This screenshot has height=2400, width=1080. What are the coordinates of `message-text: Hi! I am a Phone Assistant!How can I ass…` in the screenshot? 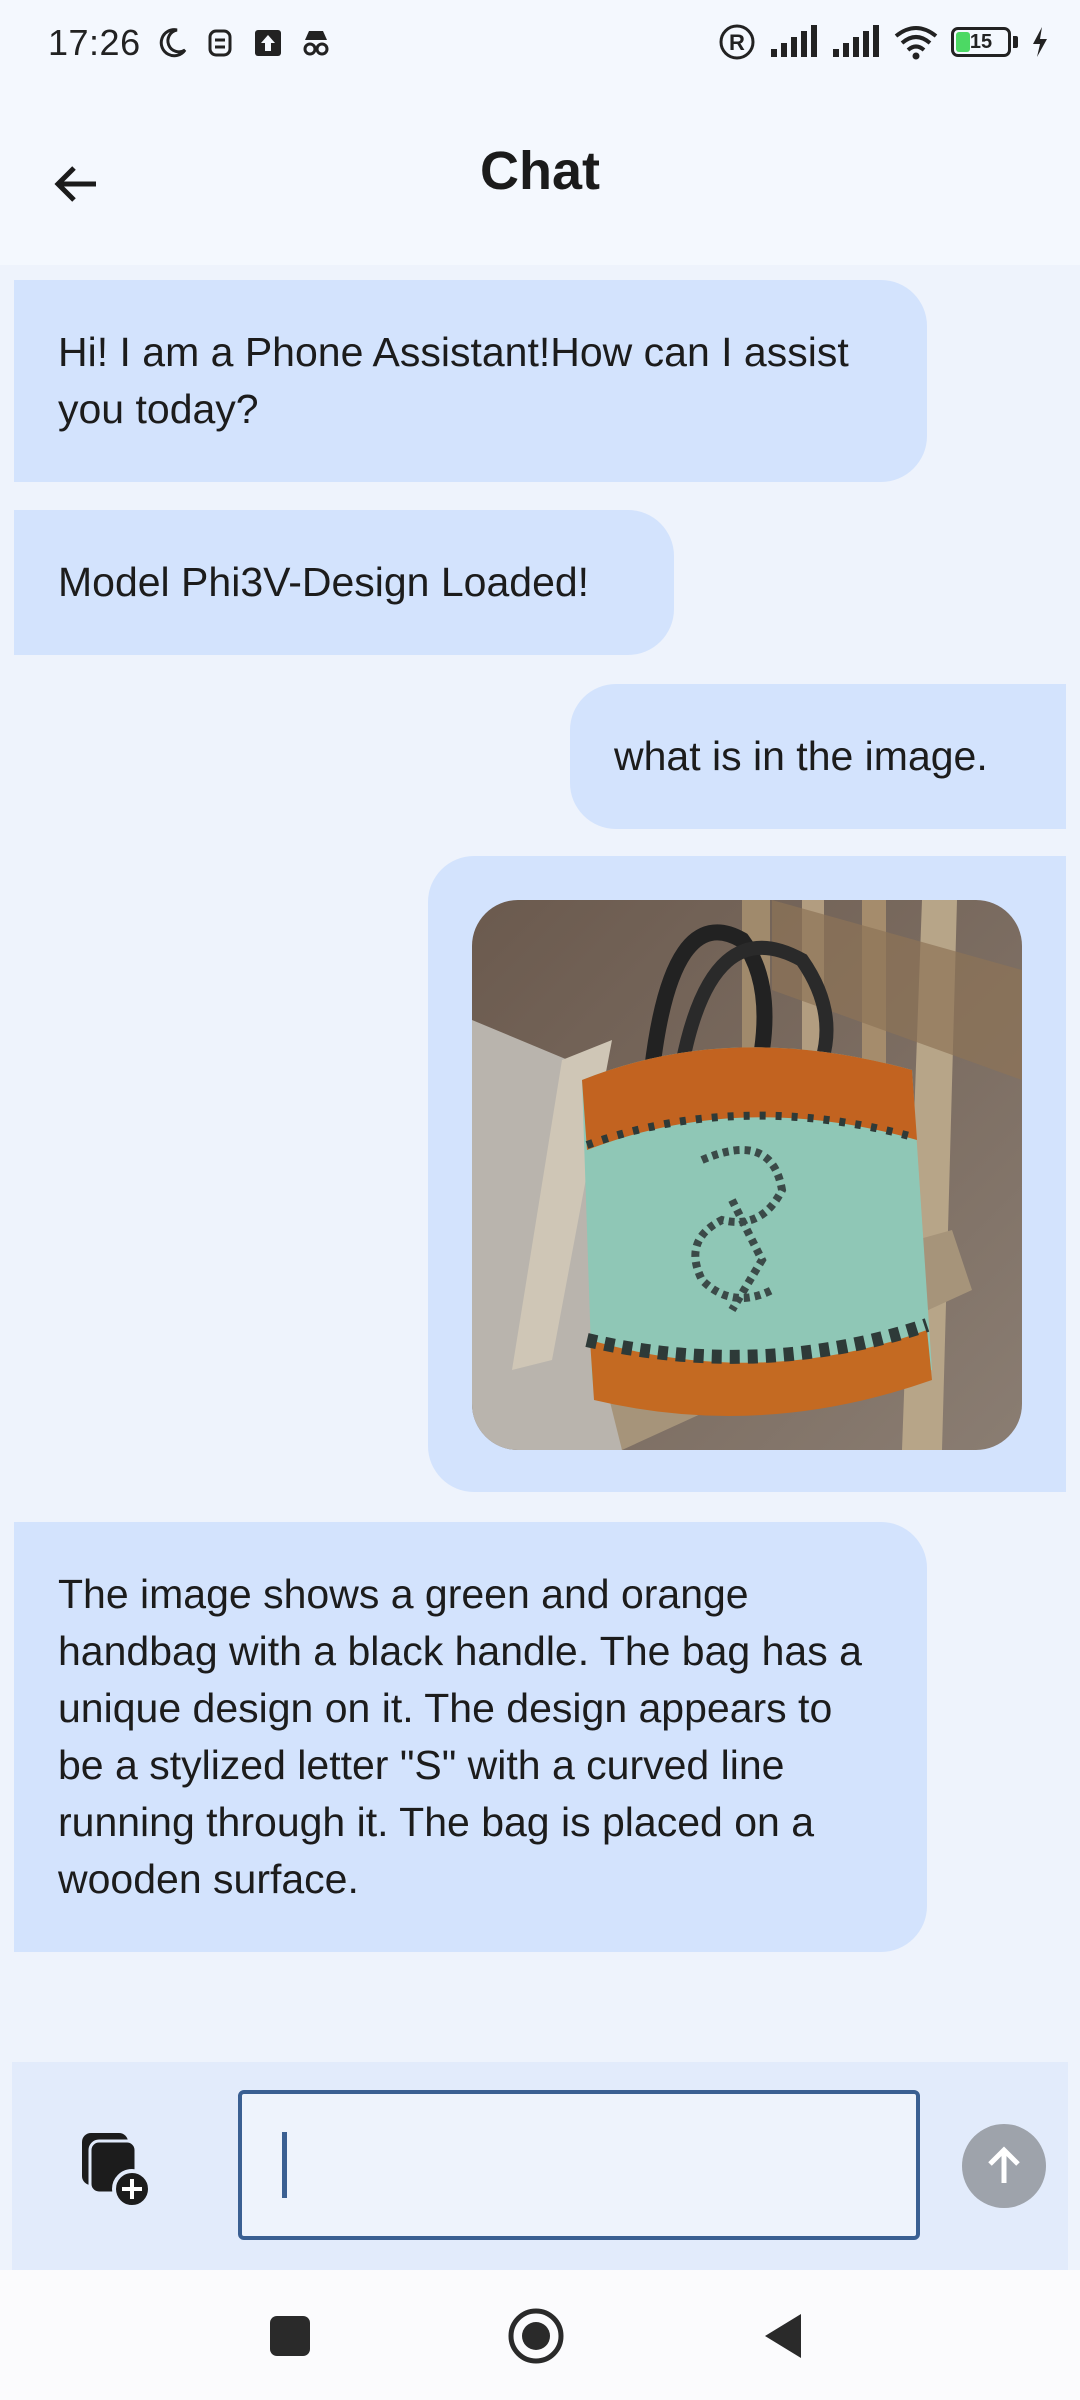 It's located at (453, 380).